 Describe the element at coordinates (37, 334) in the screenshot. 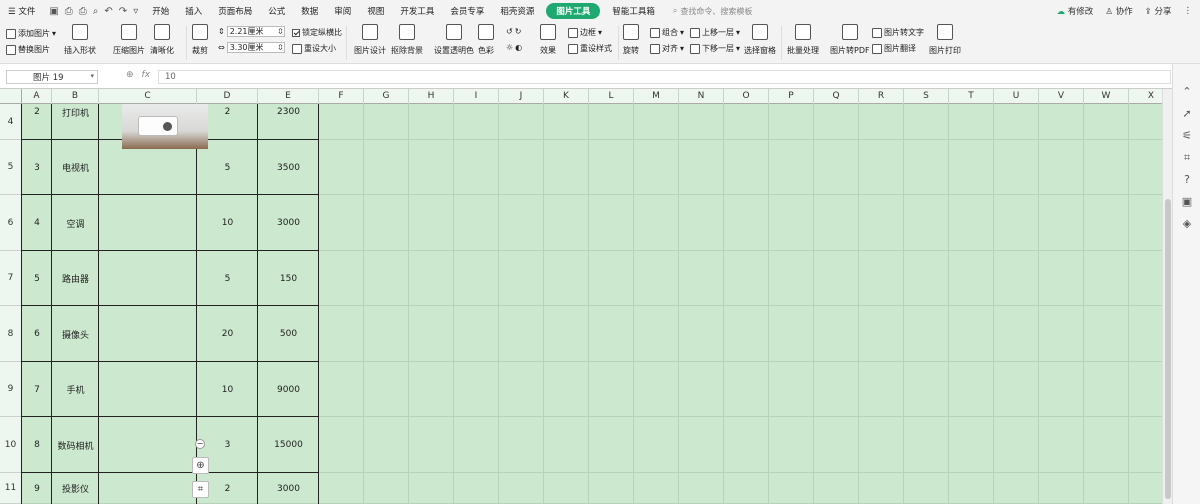

I see `cell-a-8: 6` at that location.